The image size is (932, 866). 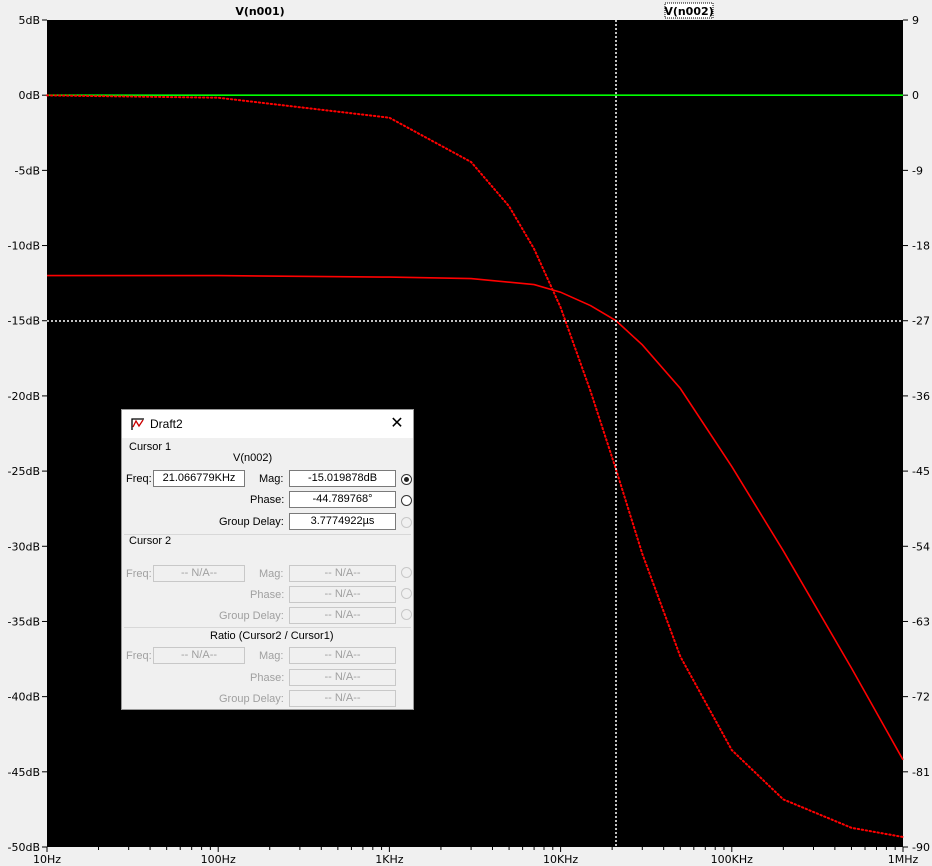 I want to click on y-left-tick-label: -15dB, so click(x=24, y=321).